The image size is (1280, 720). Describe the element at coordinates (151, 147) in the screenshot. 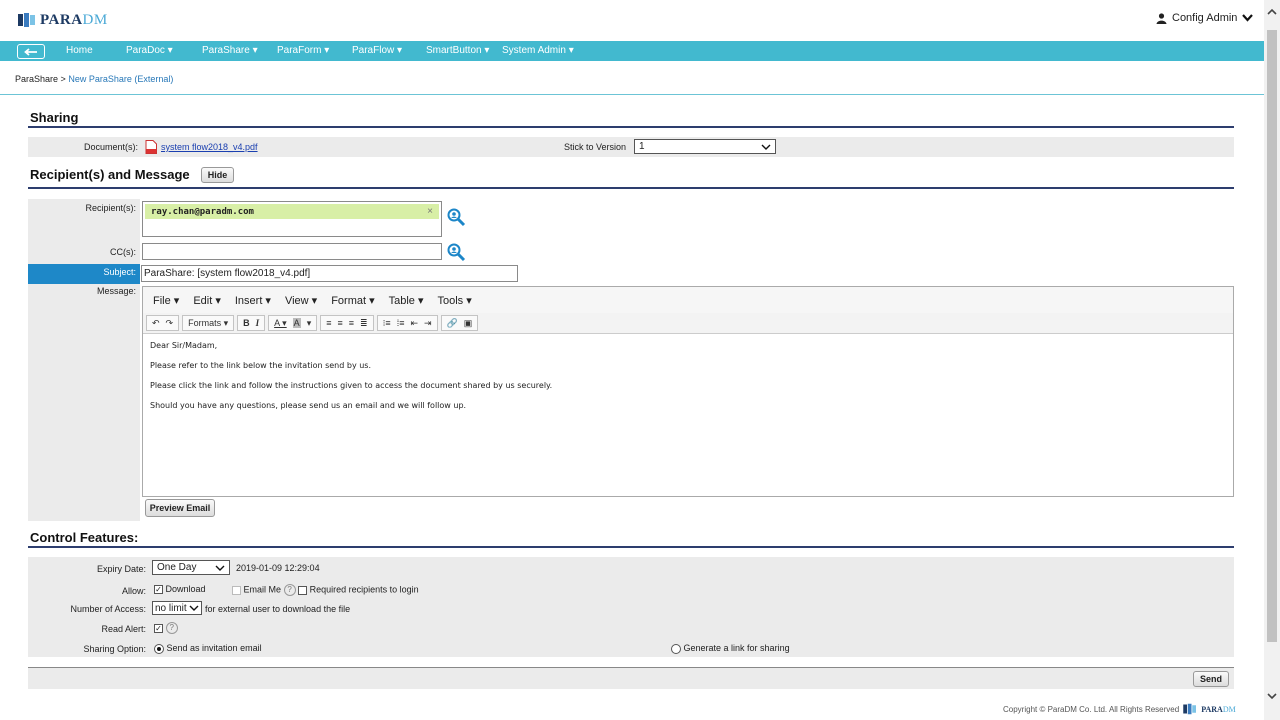

I see `pdf-icon` at that location.